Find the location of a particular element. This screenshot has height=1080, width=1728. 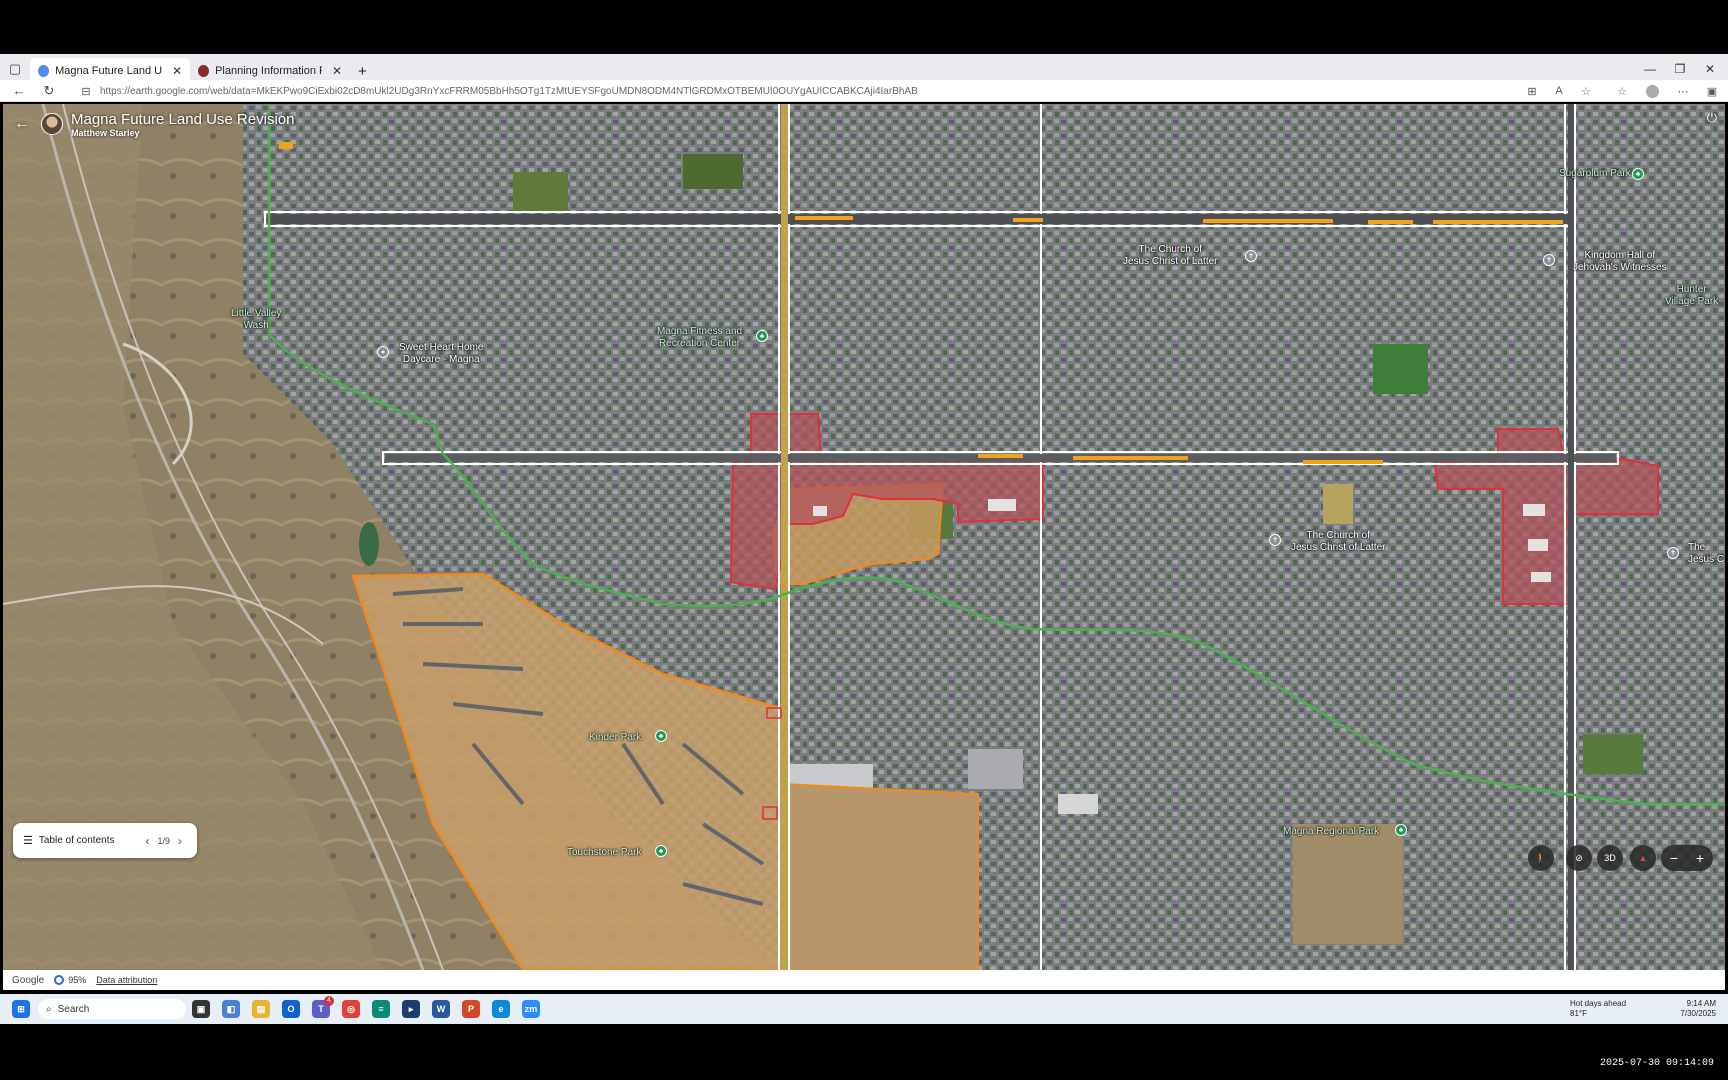

recording-timestamp: 2025-07-30 09:14:09 is located at coordinates (1656, 1063).